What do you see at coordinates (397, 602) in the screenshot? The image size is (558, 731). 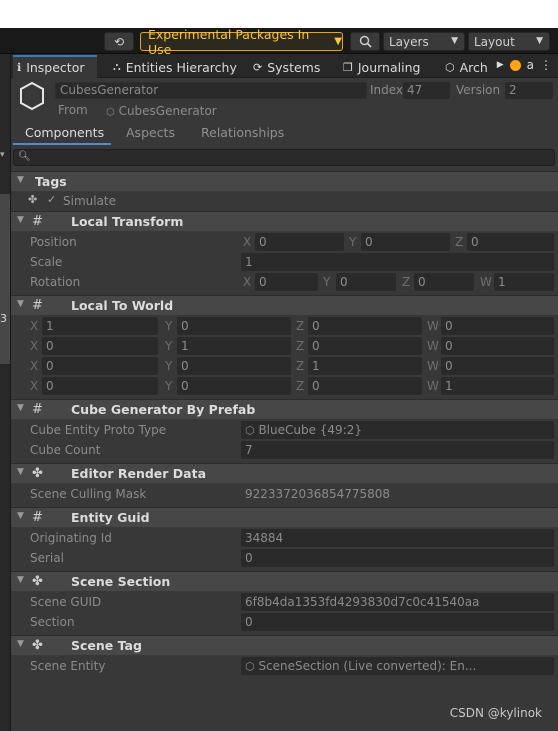 I see `scene-guid-field: 6f8b4da1353fd4293830d7c0c41540aa` at bounding box center [397, 602].